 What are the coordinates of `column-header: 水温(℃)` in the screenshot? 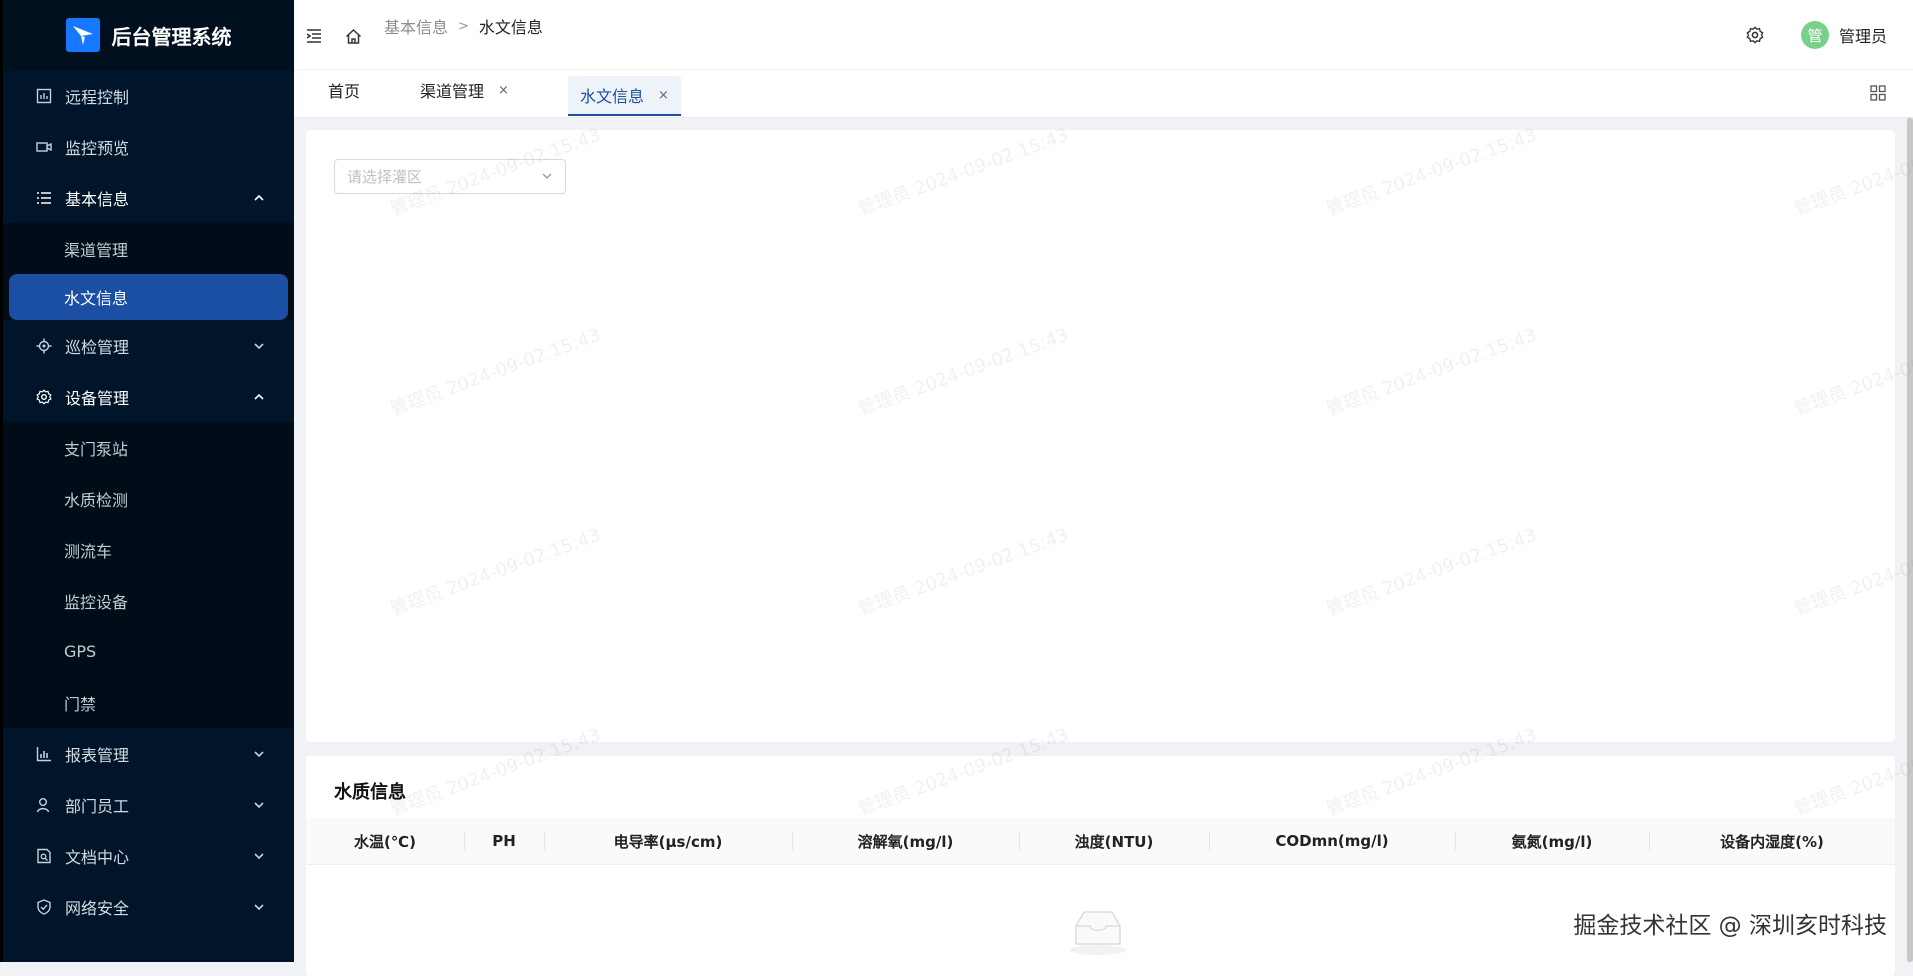 It's located at (385, 841).